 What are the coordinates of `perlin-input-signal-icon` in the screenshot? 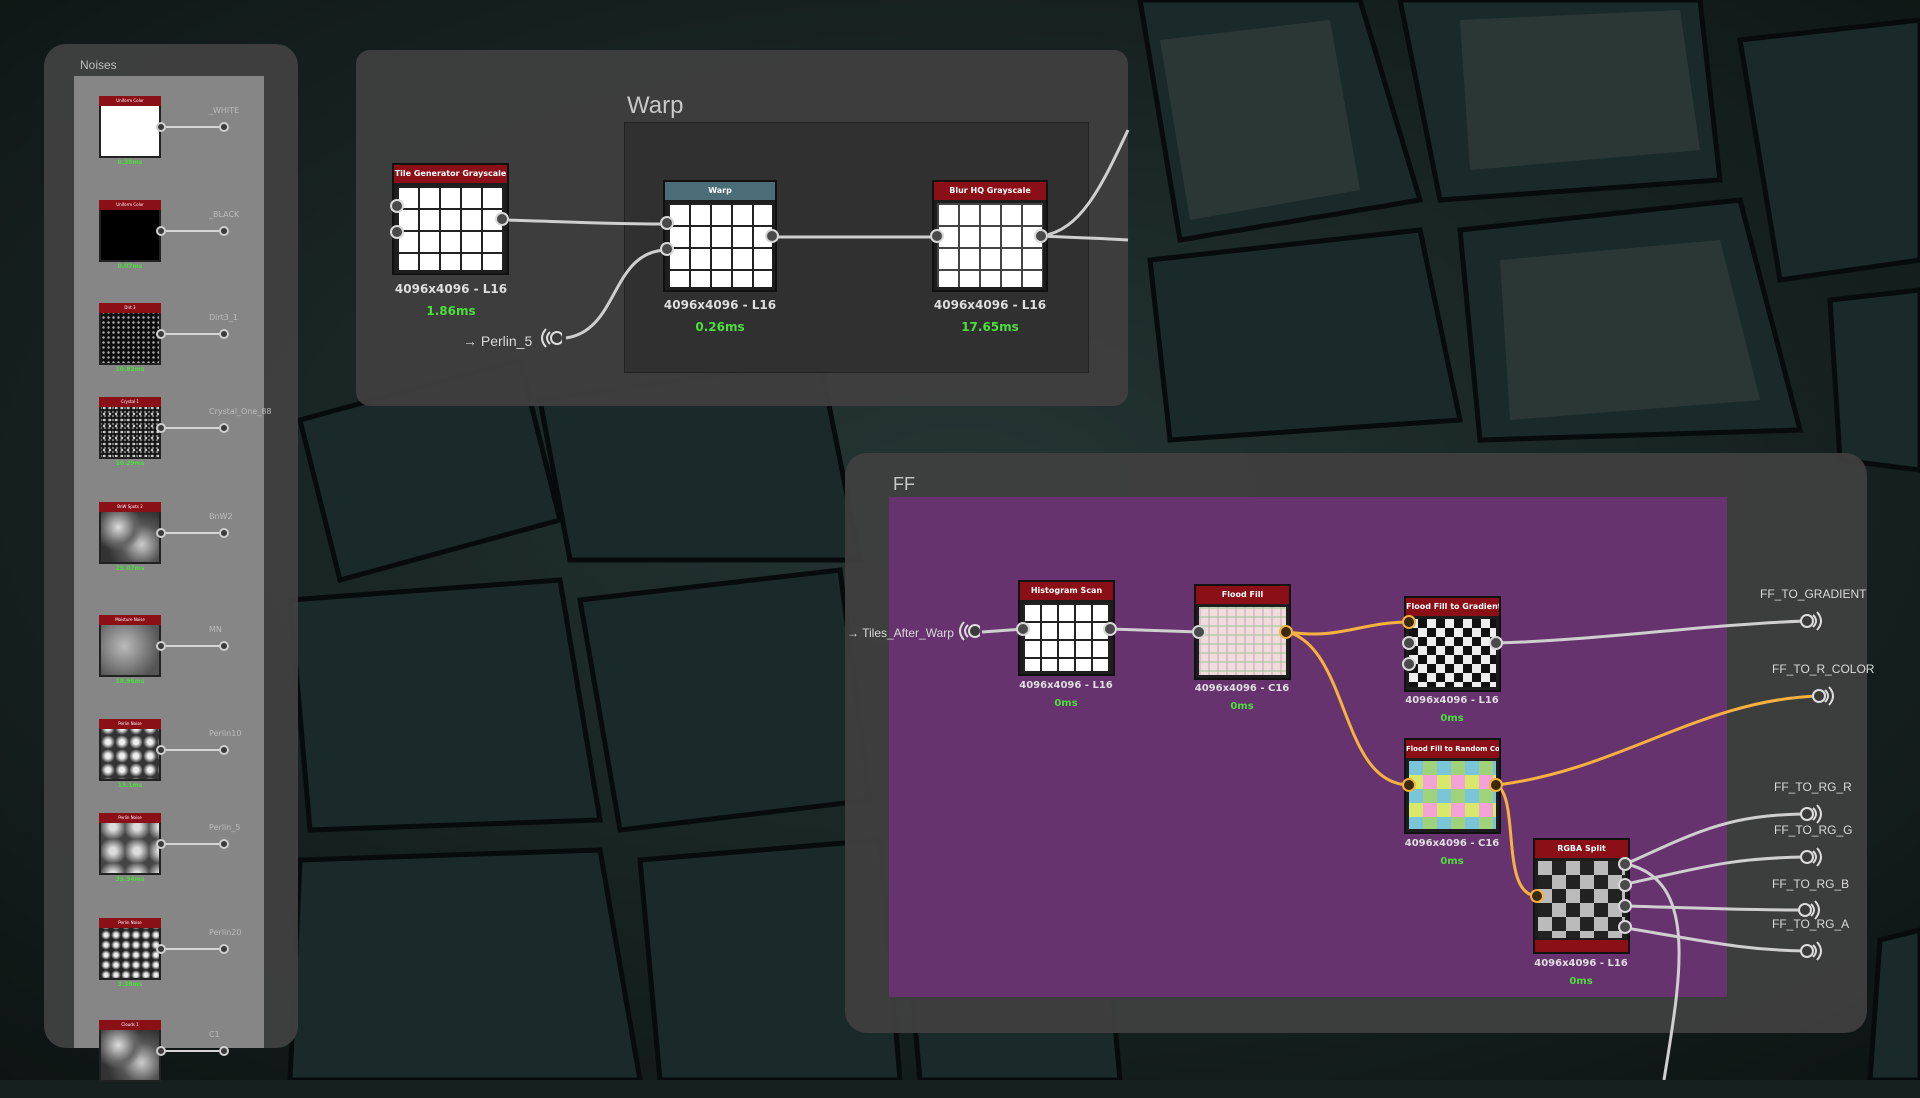 It's located at (549, 338).